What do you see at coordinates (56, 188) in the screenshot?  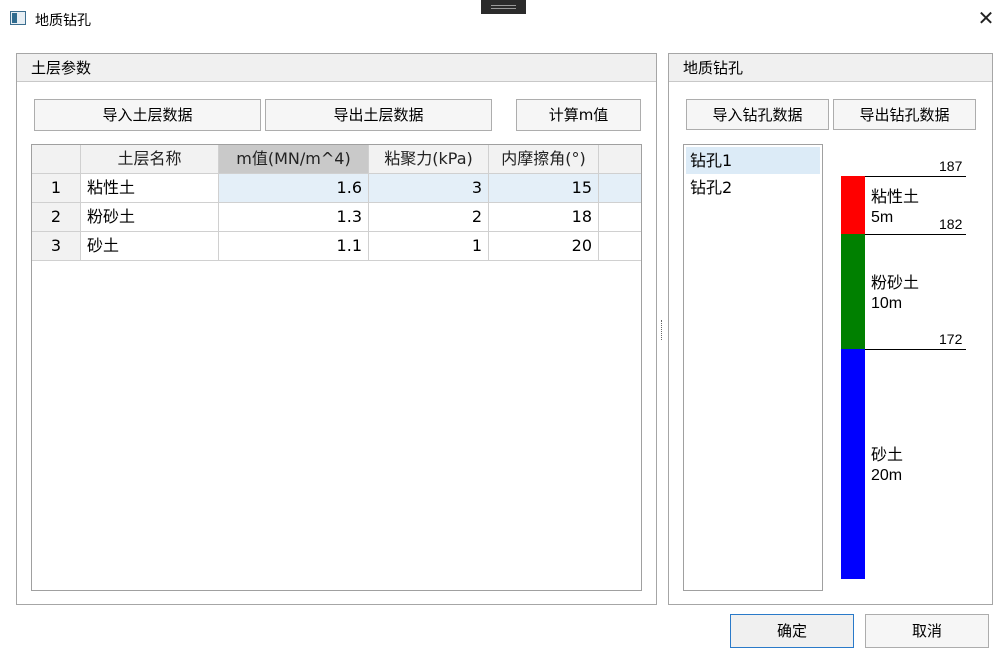 I see `row-header: 1` at bounding box center [56, 188].